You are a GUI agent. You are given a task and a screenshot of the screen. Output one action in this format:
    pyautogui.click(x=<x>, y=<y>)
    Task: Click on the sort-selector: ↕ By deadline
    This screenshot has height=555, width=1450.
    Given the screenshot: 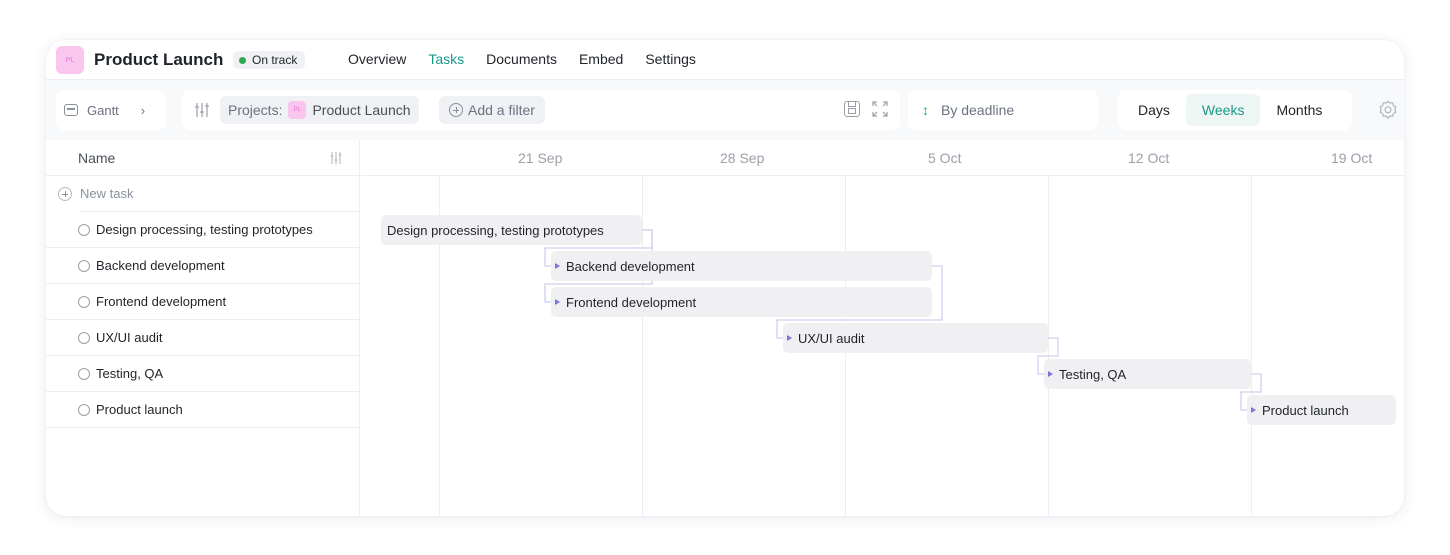 What is the action you would take?
    pyautogui.click(x=1003, y=110)
    